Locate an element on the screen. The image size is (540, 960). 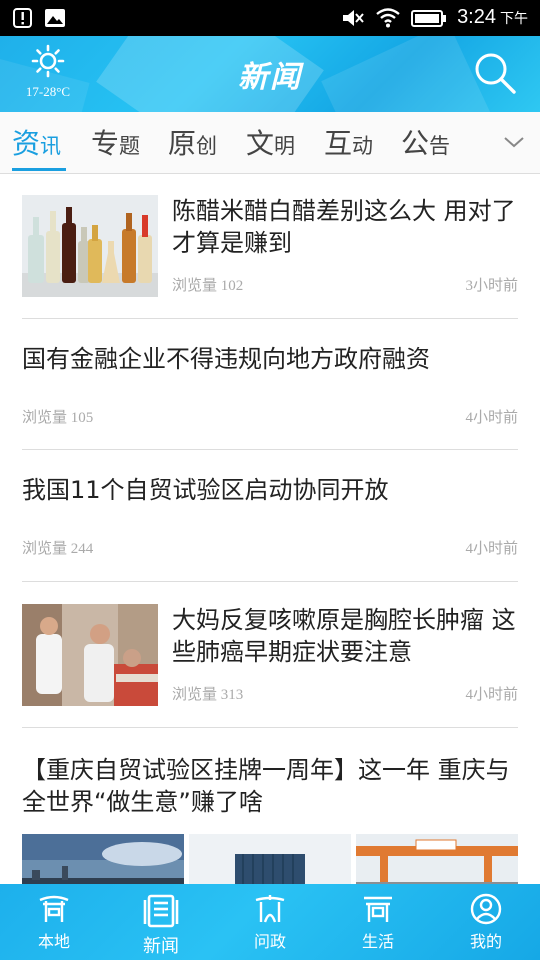
app-header: 17-28°C 新闻 is located at coordinates (270, 74).